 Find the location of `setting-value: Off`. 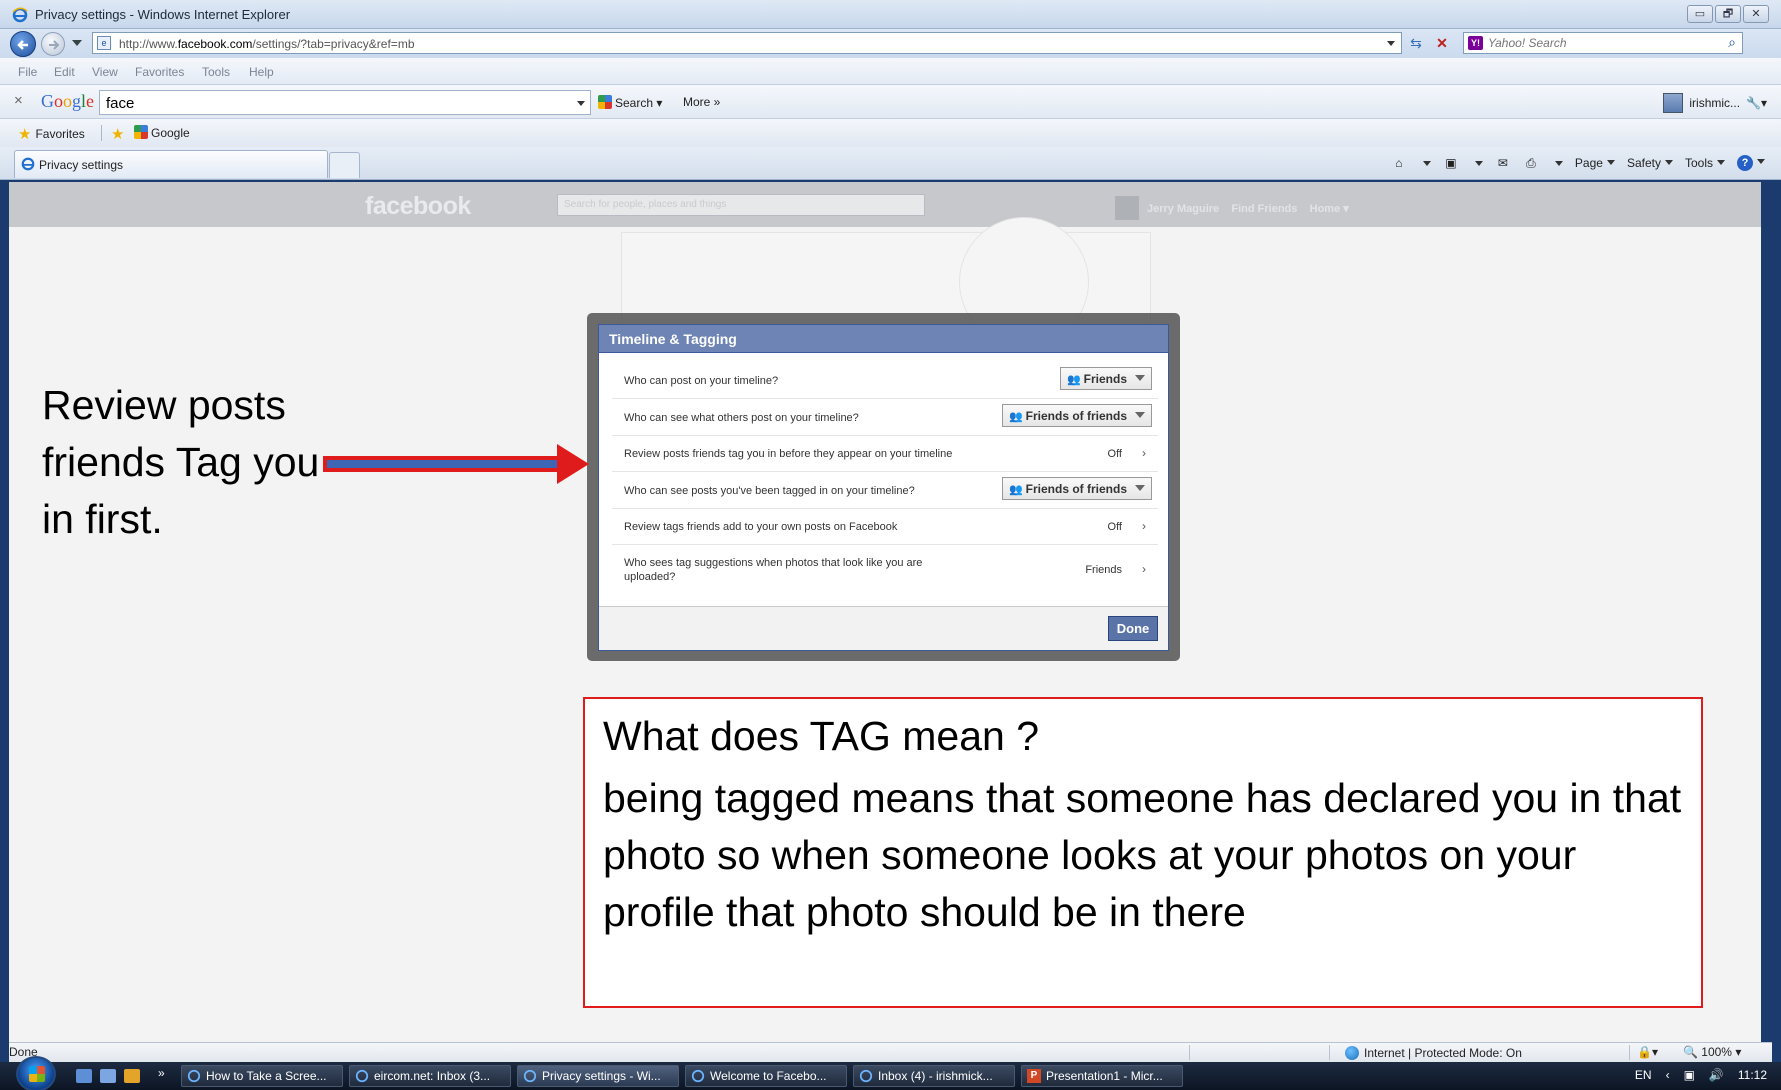

setting-value: Off is located at coordinates (1114, 527).